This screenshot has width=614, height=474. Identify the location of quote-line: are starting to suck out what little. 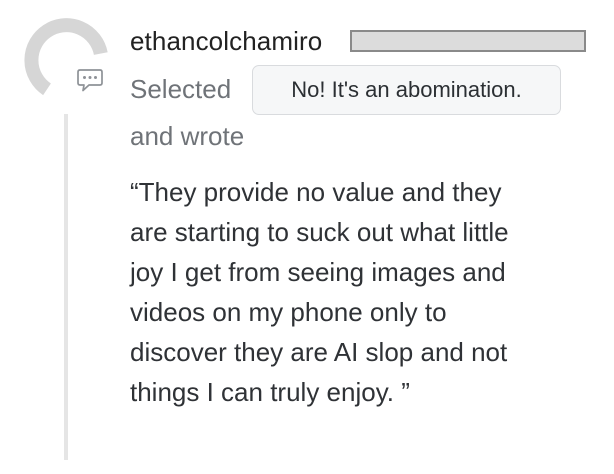
(319, 232).